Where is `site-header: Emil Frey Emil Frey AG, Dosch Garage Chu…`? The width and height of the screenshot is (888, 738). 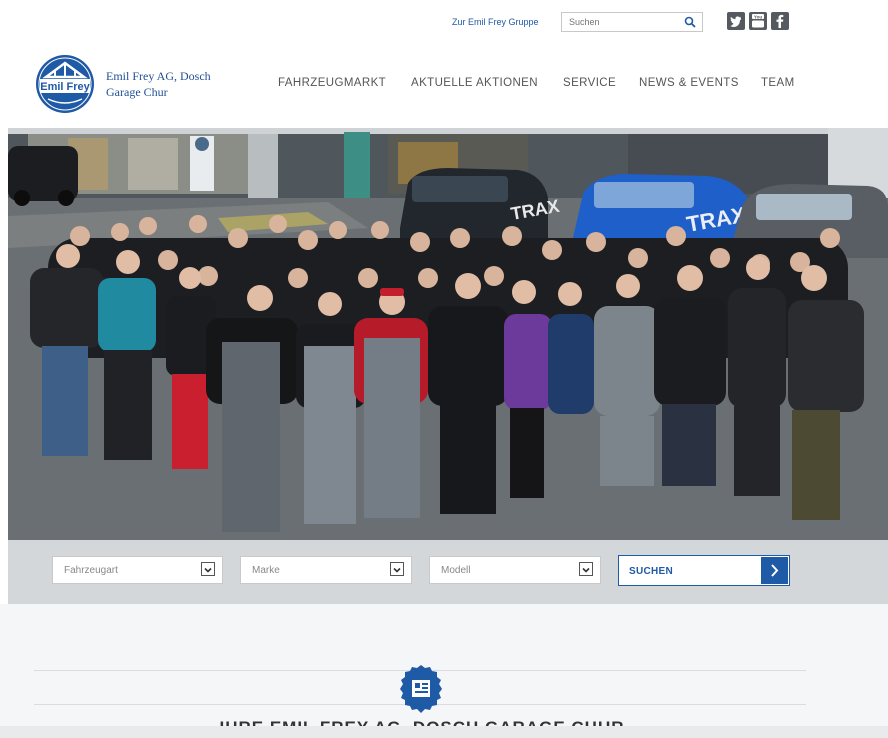 site-header: Emil Frey Emil Frey AG, Dosch Garage Chu… is located at coordinates (444, 84).